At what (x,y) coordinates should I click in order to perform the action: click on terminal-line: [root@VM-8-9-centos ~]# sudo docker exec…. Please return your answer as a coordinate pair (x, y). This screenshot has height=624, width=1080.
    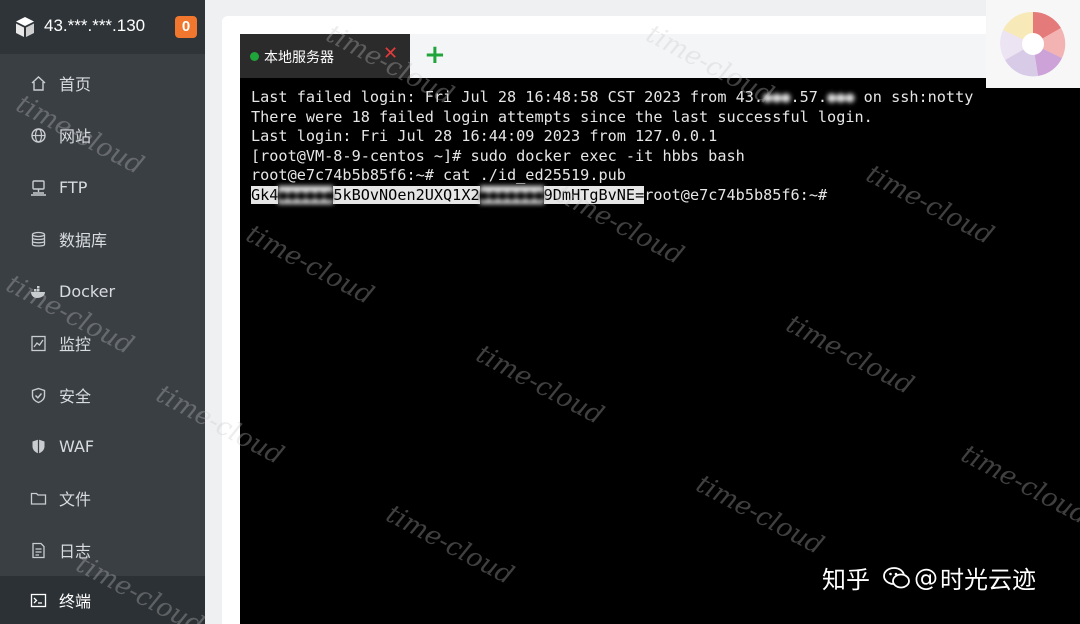
    Looking at the image, I should click on (498, 155).